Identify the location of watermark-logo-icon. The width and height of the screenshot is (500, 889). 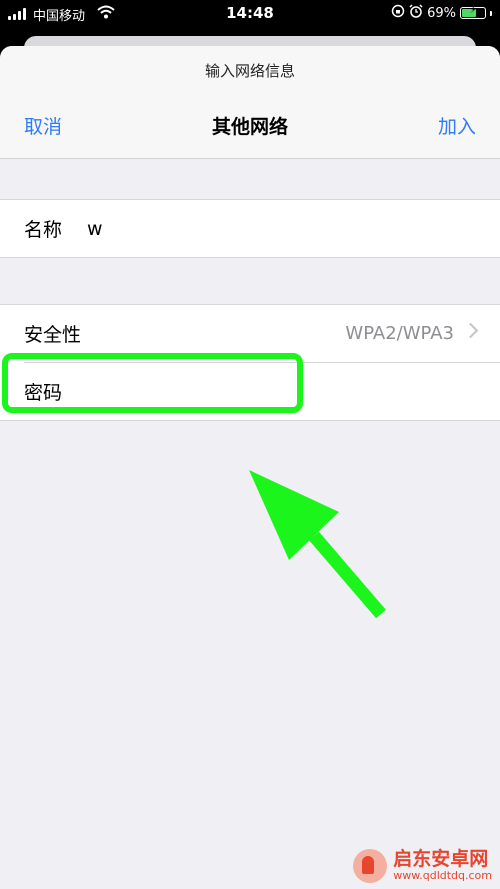
(370, 866).